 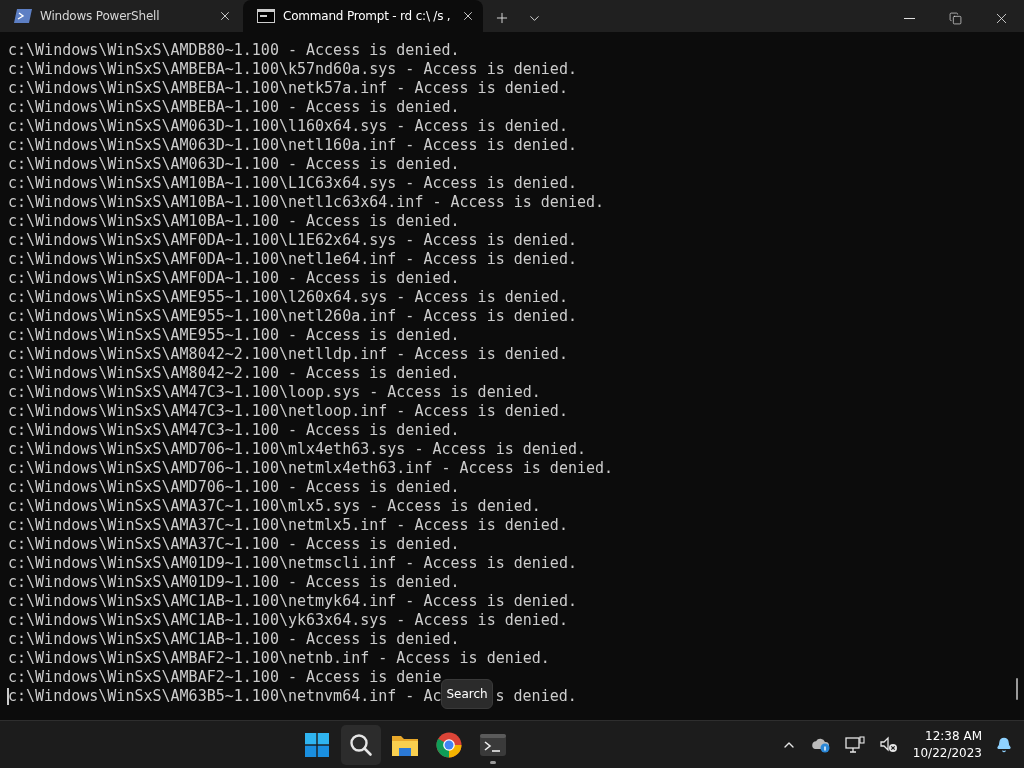 What do you see at coordinates (292, 601) in the screenshot?
I see `terminal-line: c:\Windows\WinSxS\AMC1AB~1.100\netmyk64.inf - Access is denied.` at bounding box center [292, 601].